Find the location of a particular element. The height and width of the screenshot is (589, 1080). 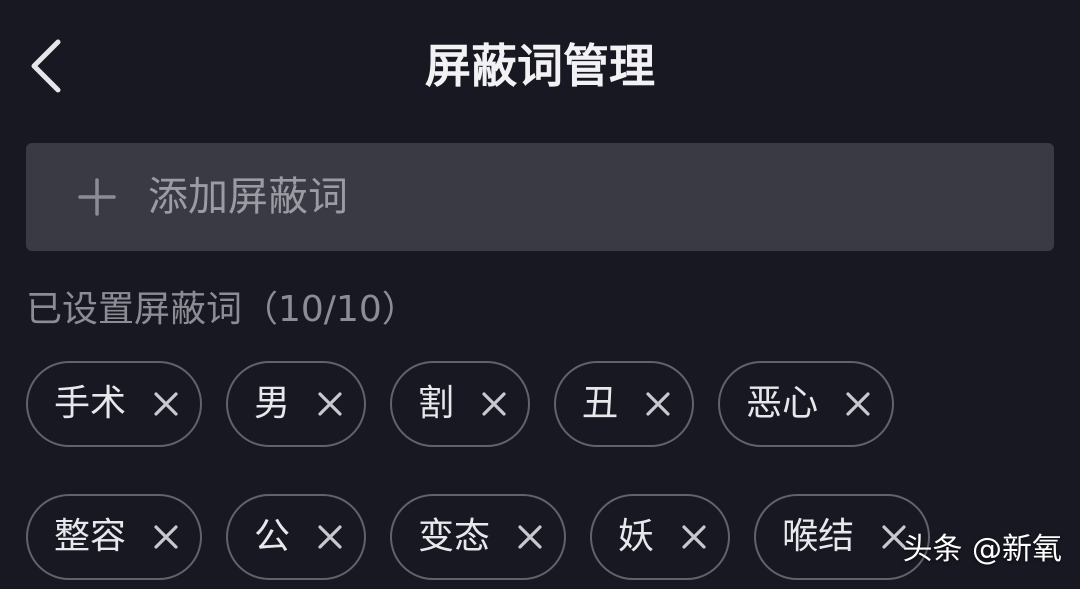

blocked-word-chip: 割 is located at coordinates (460, 404).